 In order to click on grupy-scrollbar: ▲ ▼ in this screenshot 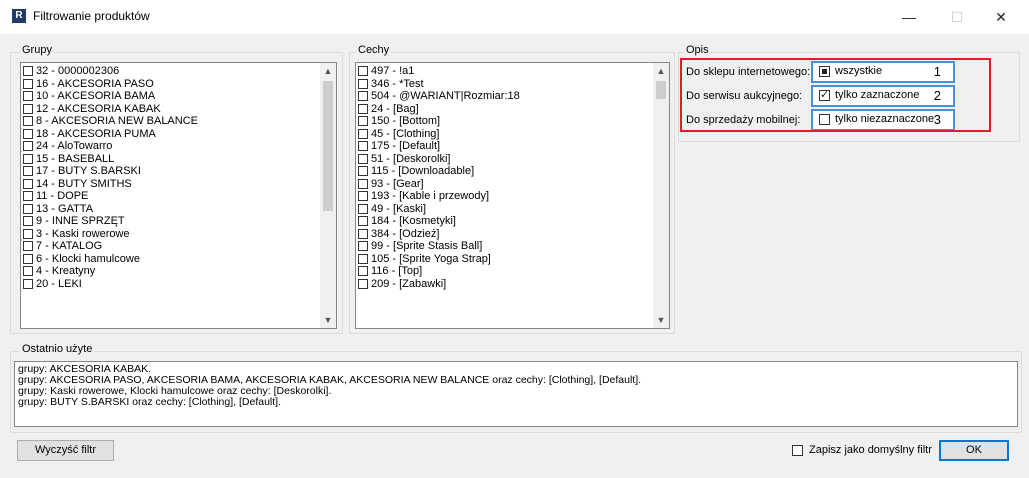, I will do `click(328, 195)`.